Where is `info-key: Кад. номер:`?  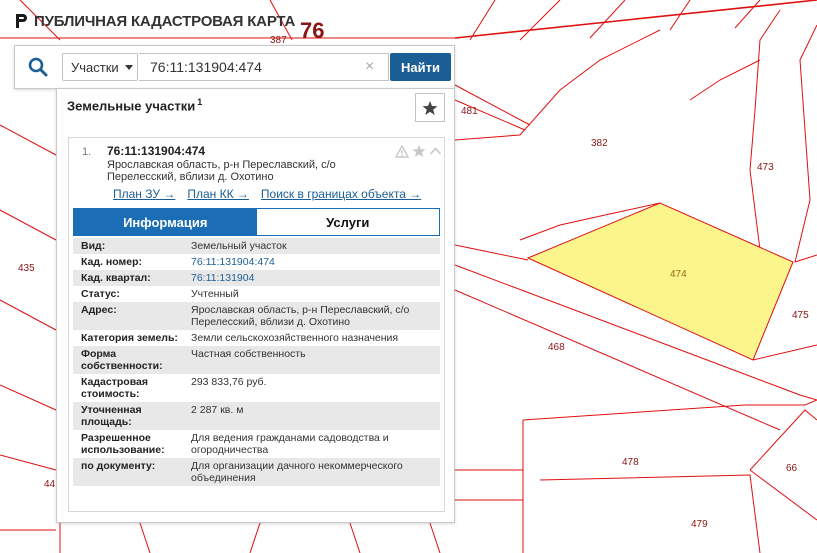 info-key: Кад. номер: is located at coordinates (112, 262).